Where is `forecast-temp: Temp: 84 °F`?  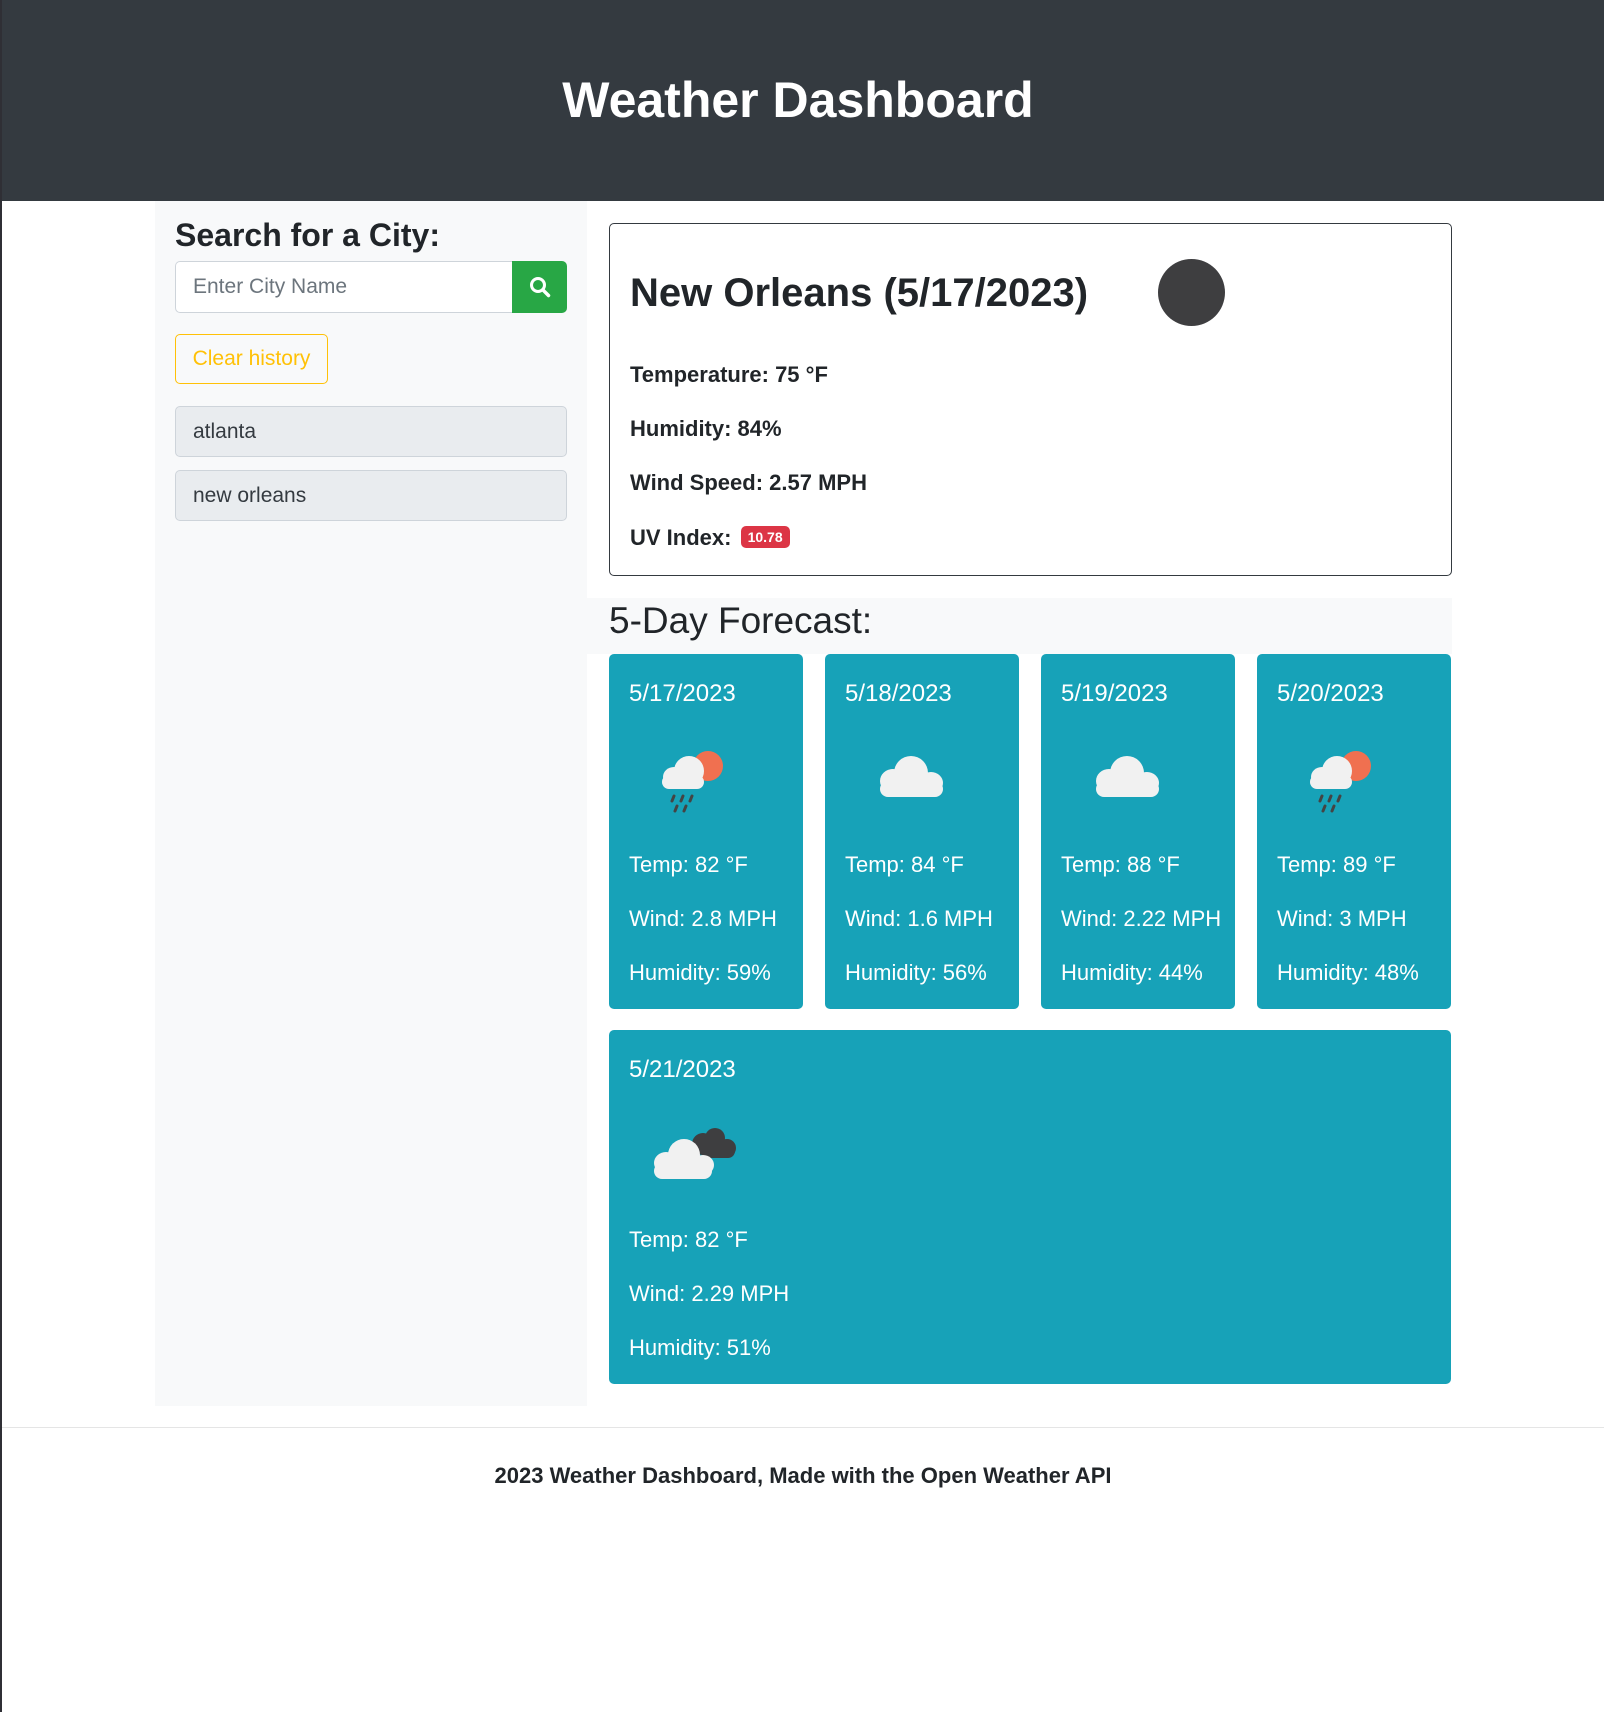
forecast-temp: Temp: 84 °F is located at coordinates (904, 864).